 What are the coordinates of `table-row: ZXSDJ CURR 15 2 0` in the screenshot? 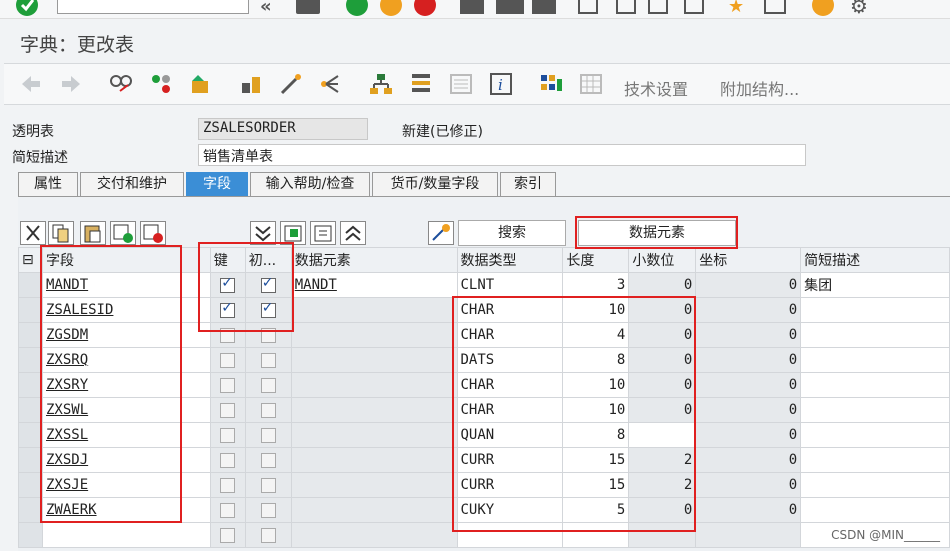 It's located at (484, 460).